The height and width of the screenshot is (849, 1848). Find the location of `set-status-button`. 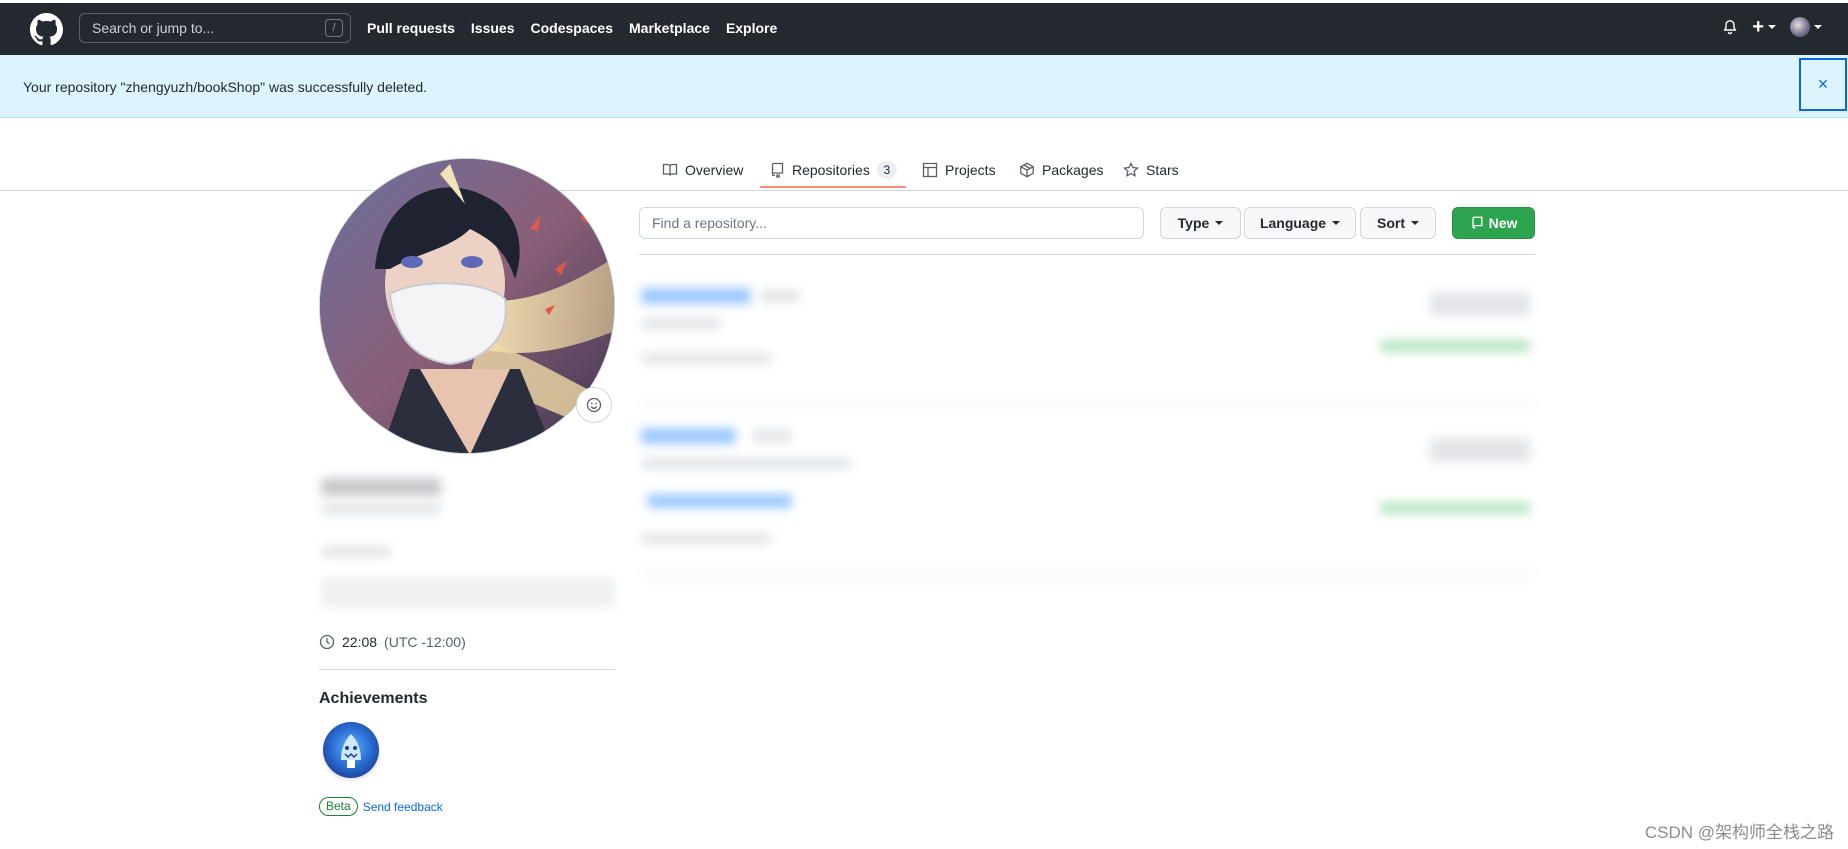

set-status-button is located at coordinates (594, 405).